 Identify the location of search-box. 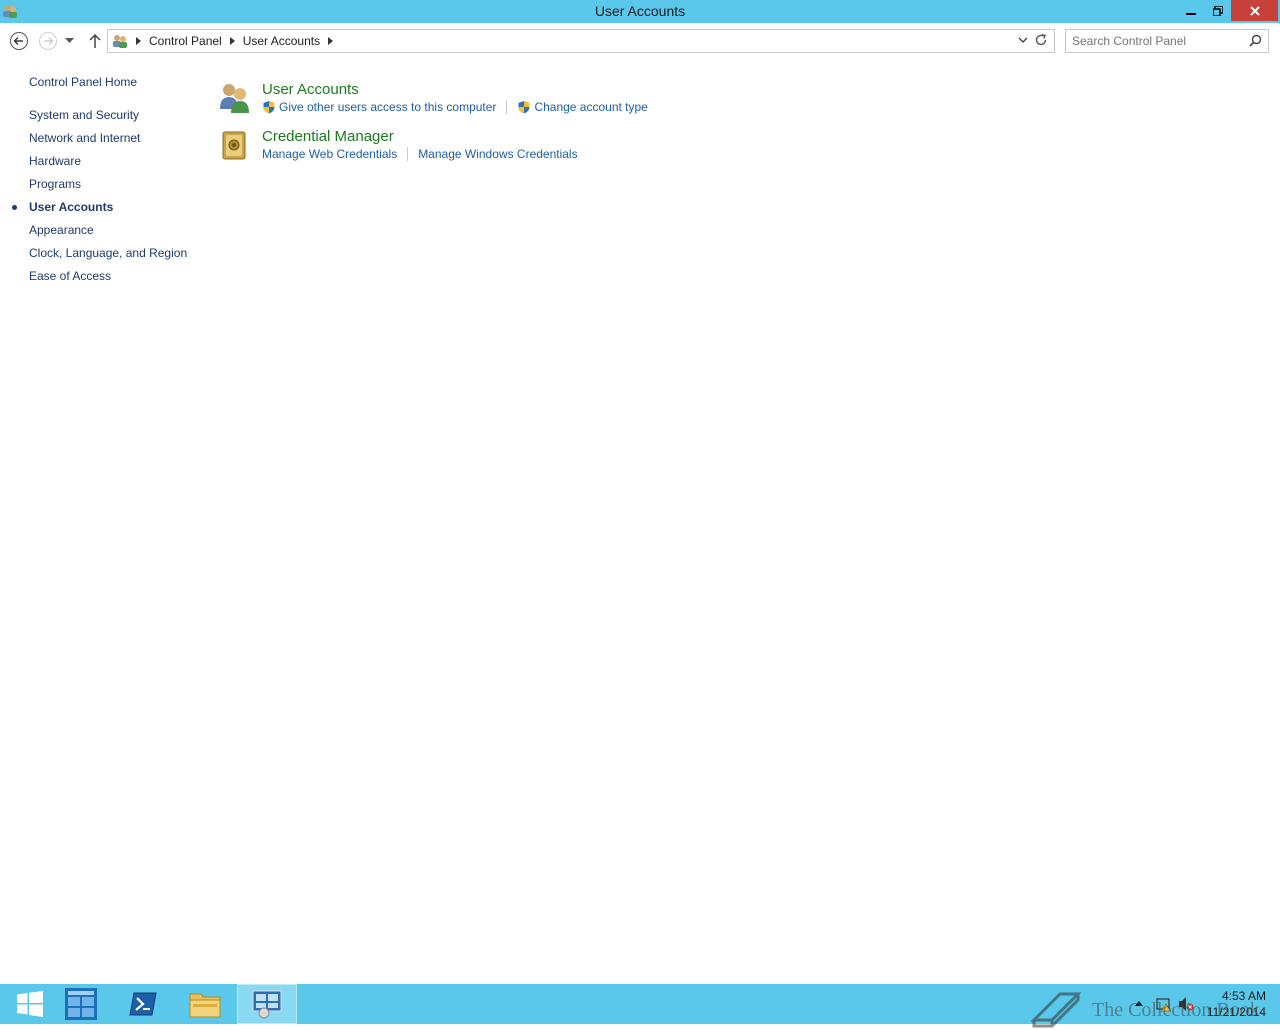
(1167, 41).